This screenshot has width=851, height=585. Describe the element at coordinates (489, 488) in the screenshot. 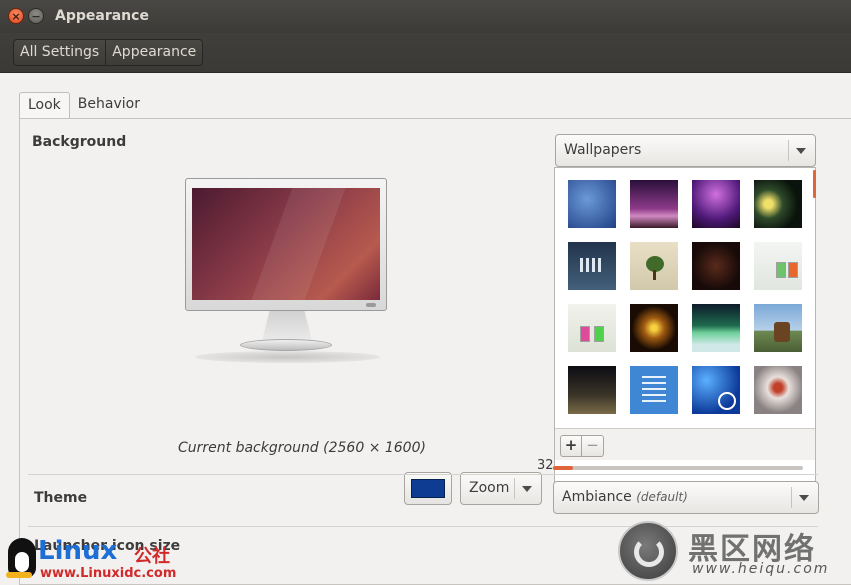

I see `background-mode-value: Zoom` at that location.